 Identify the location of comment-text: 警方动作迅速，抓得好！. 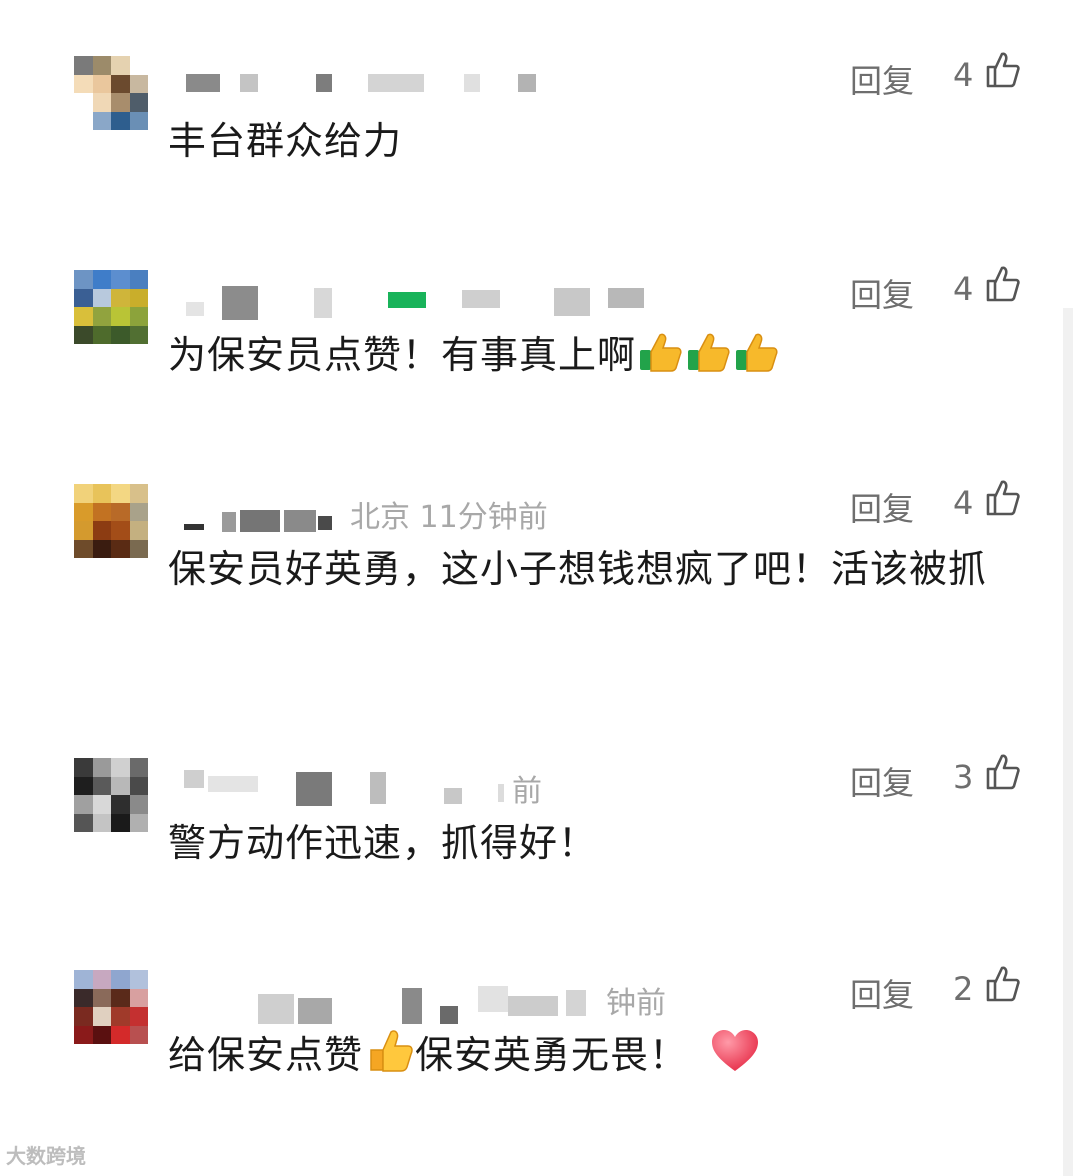
(593, 843).